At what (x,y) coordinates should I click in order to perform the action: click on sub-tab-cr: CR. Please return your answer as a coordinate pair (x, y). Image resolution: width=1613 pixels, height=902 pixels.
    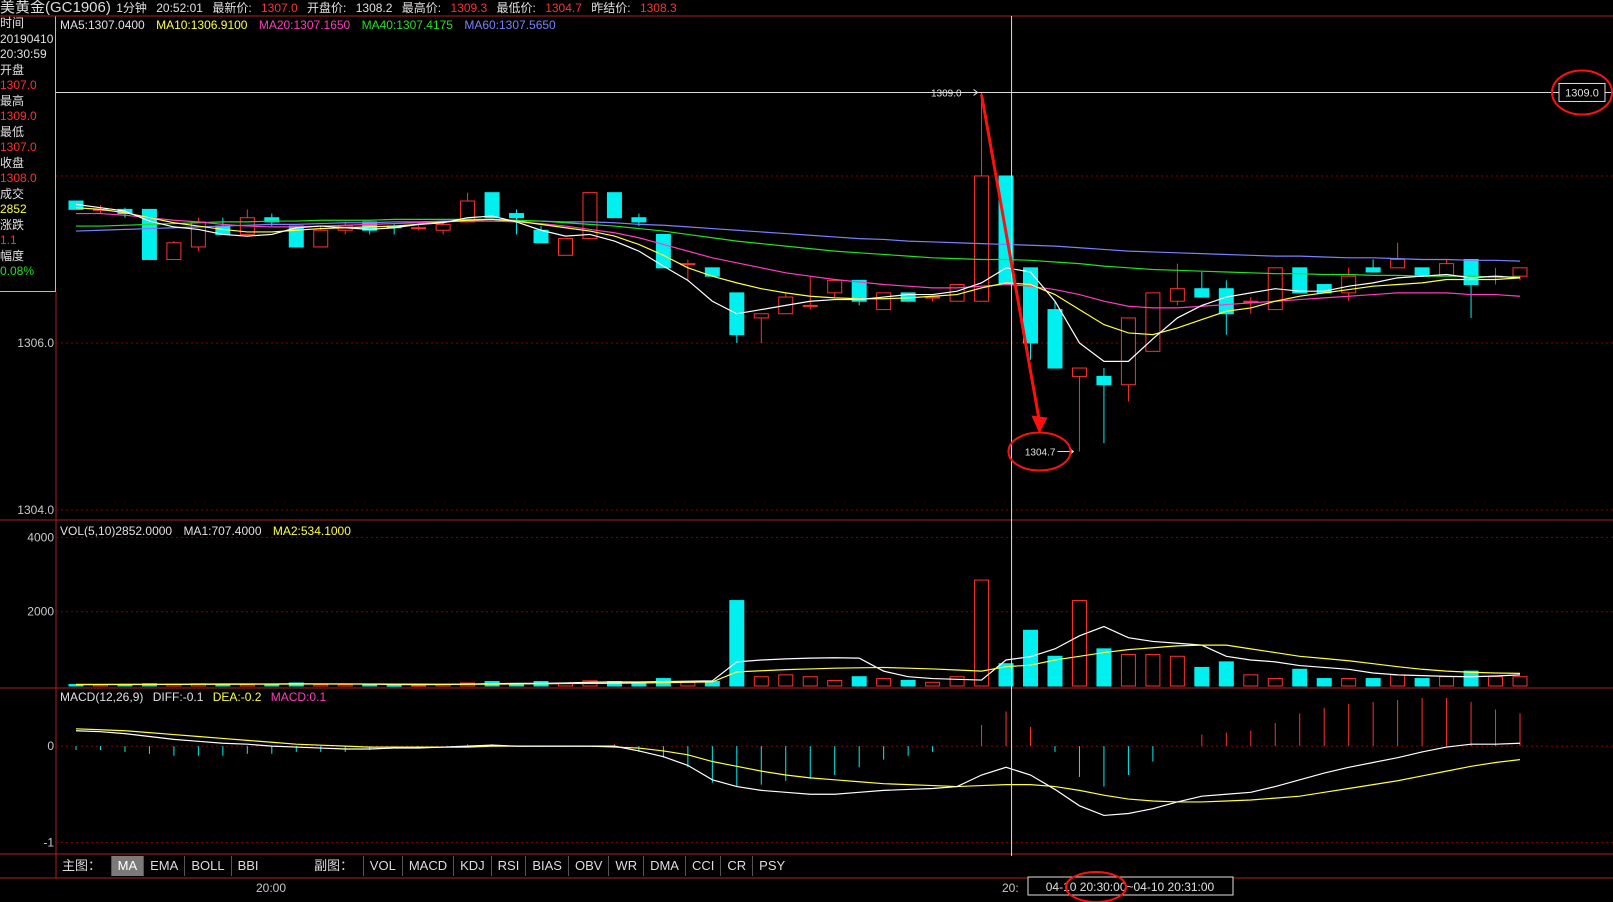
    Looking at the image, I should click on (736, 866).